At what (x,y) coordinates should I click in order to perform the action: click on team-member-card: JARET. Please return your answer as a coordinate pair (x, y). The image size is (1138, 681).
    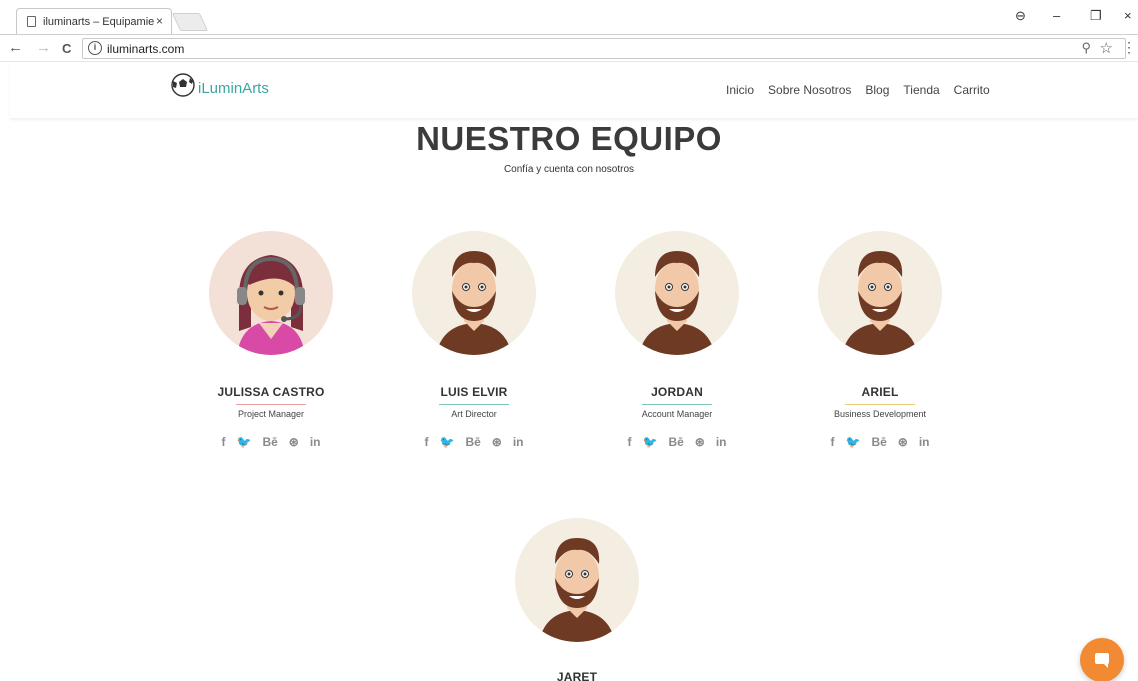
    Looking at the image, I should click on (577, 599).